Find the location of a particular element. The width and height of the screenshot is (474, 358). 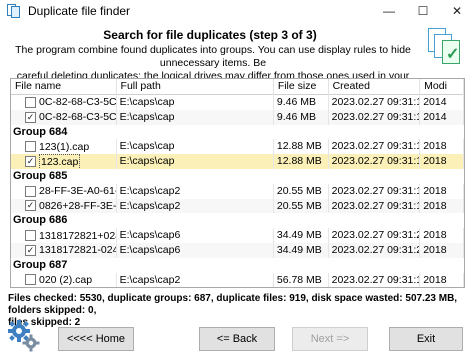

exit-button: Exit is located at coordinates (426, 339).